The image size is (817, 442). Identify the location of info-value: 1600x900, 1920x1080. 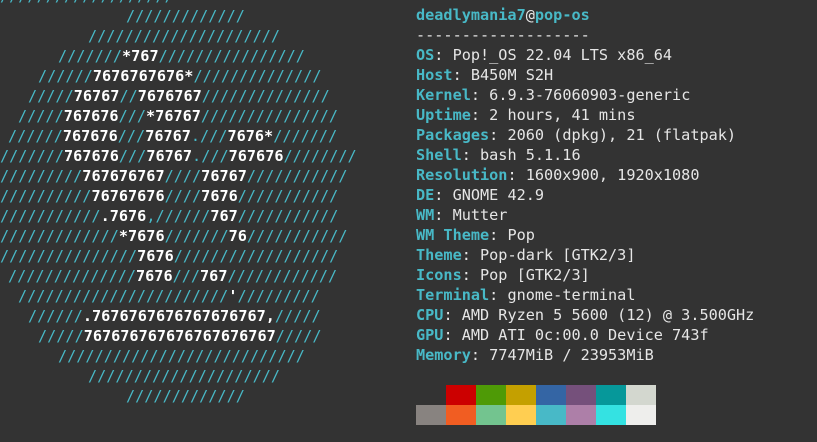
(612, 175).